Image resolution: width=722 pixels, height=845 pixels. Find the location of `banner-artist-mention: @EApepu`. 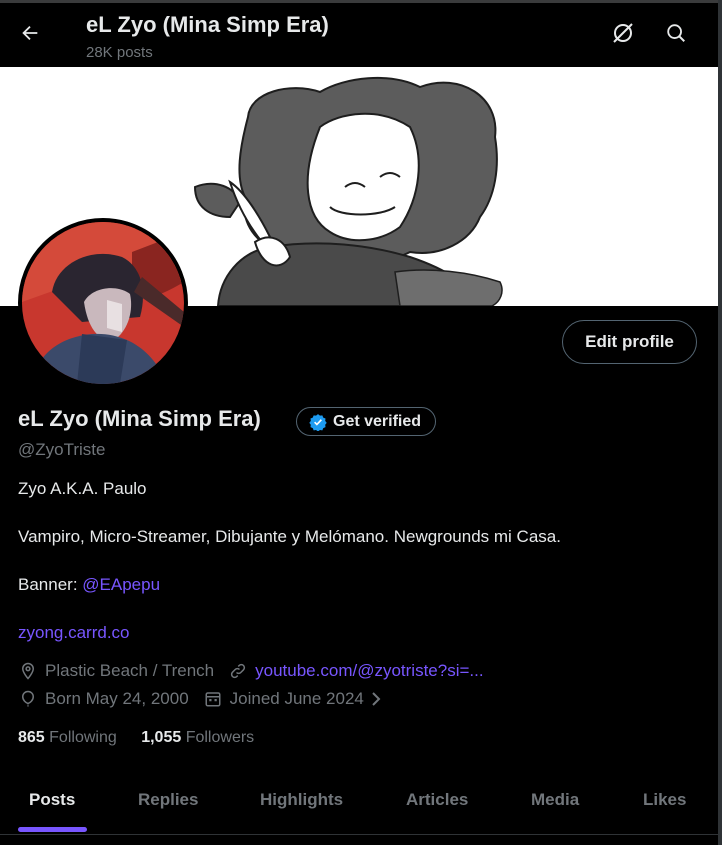

banner-artist-mention: @EApepu is located at coordinates (121, 584).